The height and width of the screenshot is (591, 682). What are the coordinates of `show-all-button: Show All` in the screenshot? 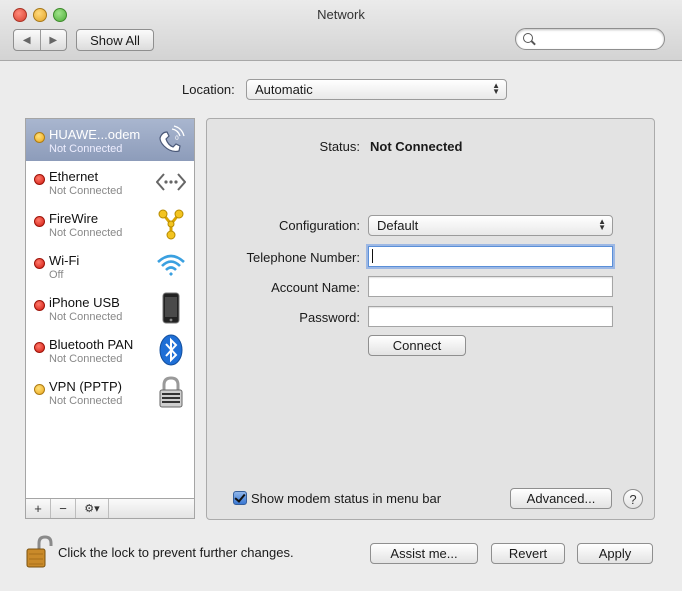 It's located at (115, 40).